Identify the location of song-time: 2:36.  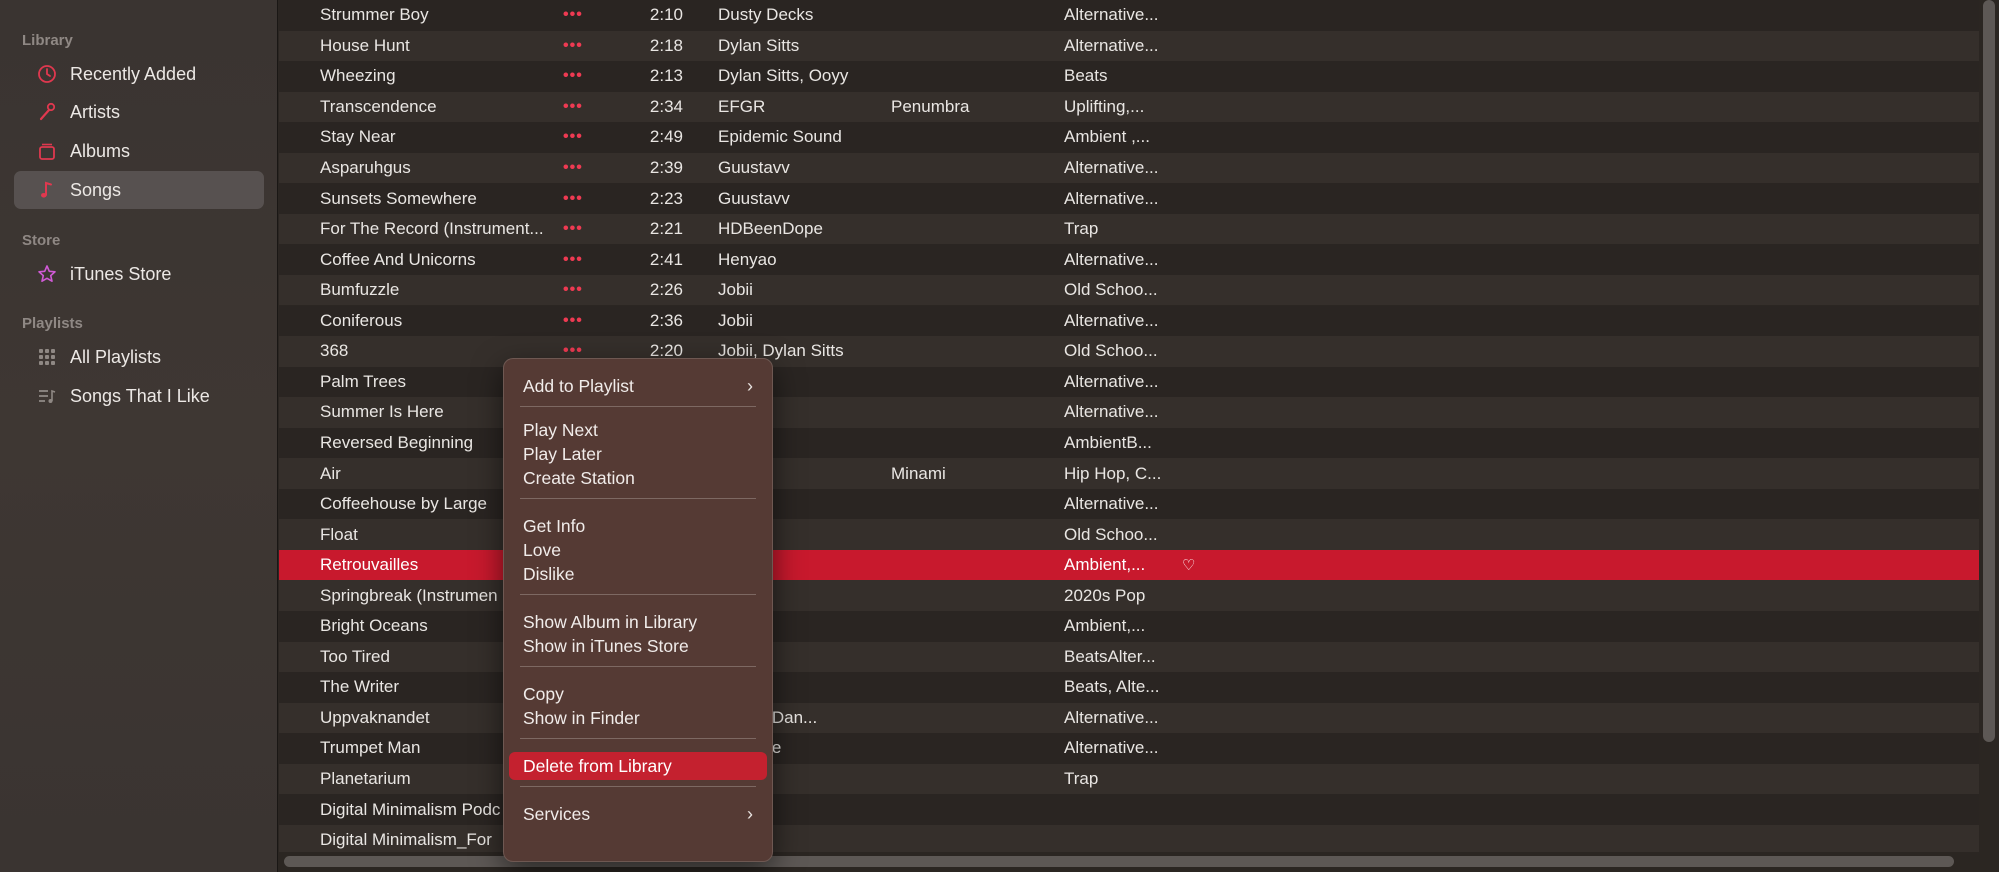
(666, 320).